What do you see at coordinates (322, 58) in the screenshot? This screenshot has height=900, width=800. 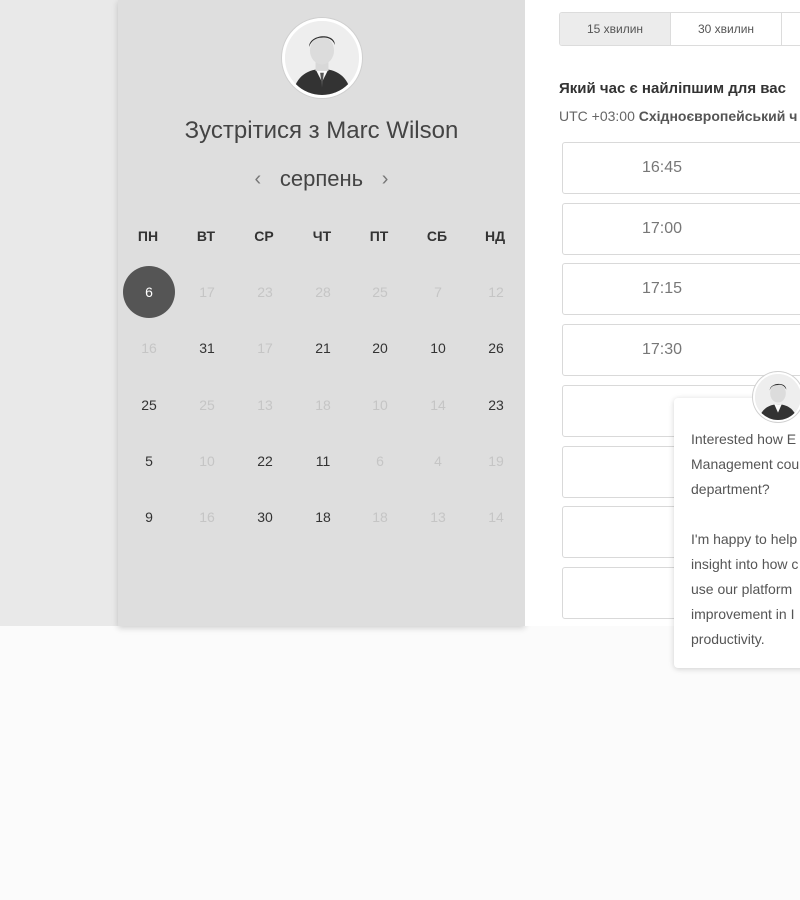 I see `person-avatar-icon` at bounding box center [322, 58].